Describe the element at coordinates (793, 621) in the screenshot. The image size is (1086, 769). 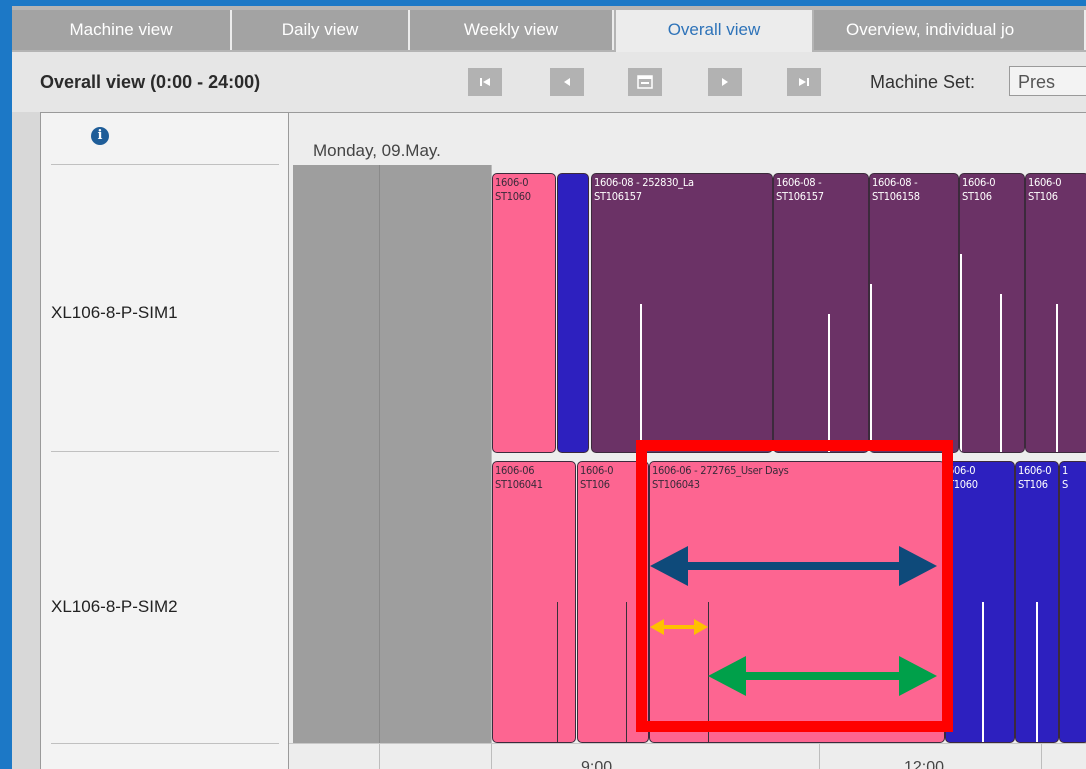
I see `annotation-overlay` at that location.